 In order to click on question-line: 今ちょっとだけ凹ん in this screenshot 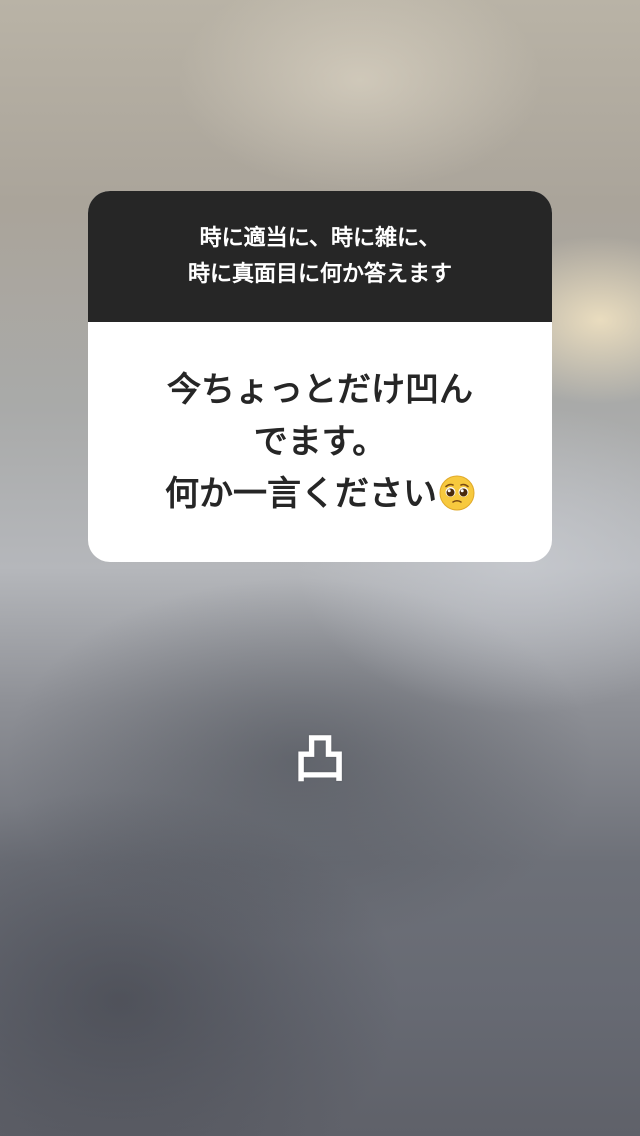, I will do `click(320, 390)`.